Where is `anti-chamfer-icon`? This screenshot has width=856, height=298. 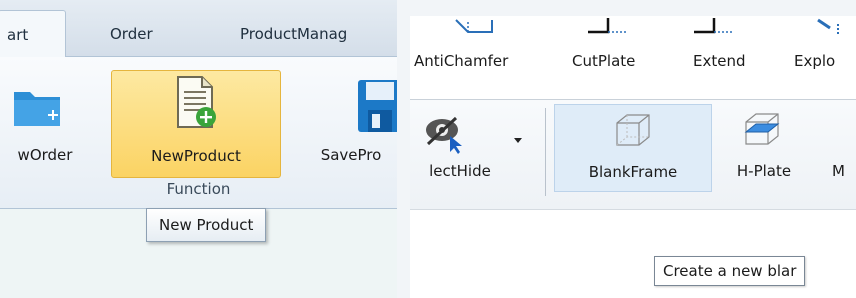 anti-chamfer-icon is located at coordinates (474, 26).